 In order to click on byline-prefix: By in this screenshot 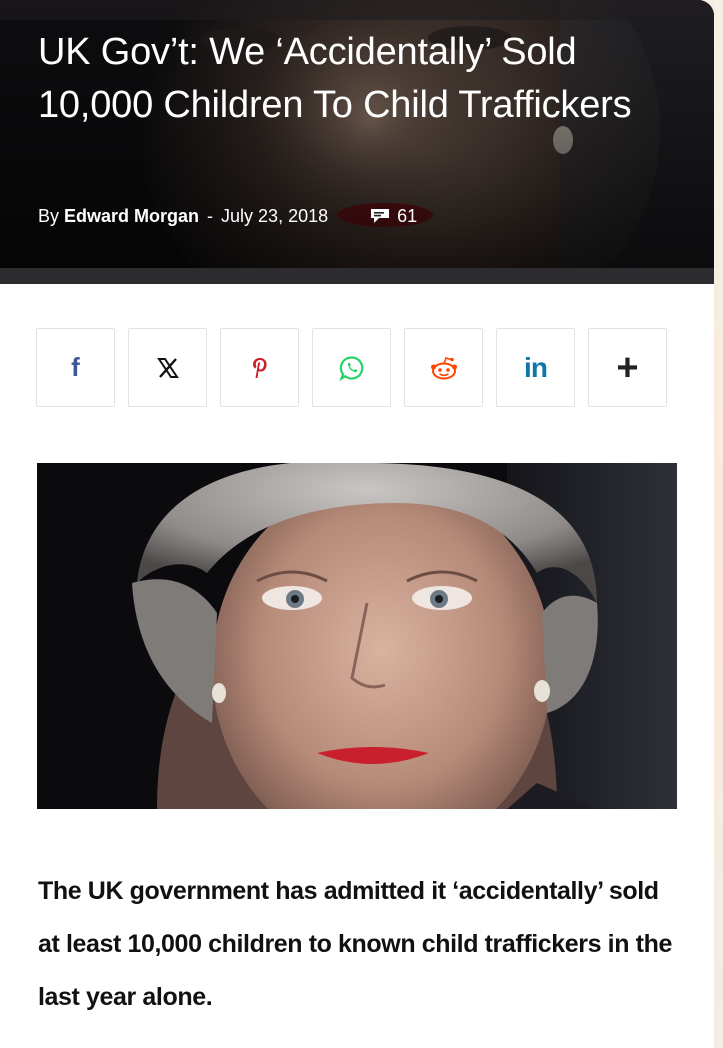, I will do `click(49, 215)`.